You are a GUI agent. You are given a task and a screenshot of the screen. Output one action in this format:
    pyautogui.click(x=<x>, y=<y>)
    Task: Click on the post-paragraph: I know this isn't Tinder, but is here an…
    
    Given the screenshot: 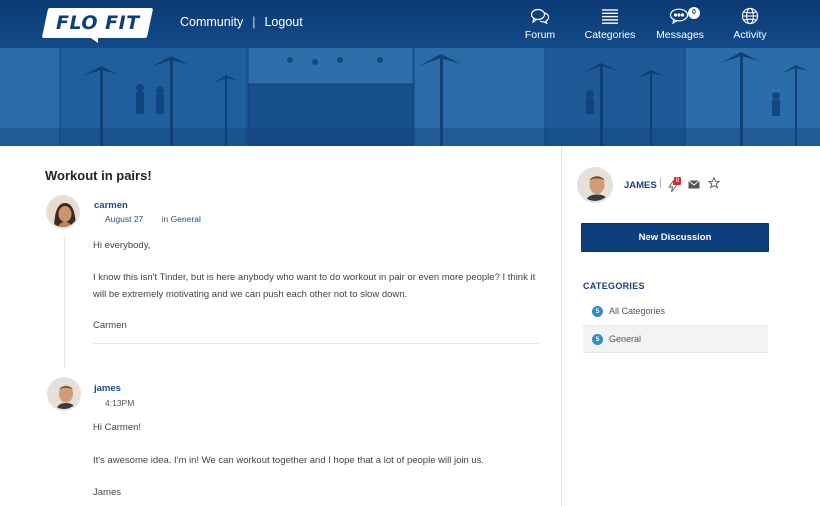 What is the action you would take?
    pyautogui.click(x=314, y=286)
    